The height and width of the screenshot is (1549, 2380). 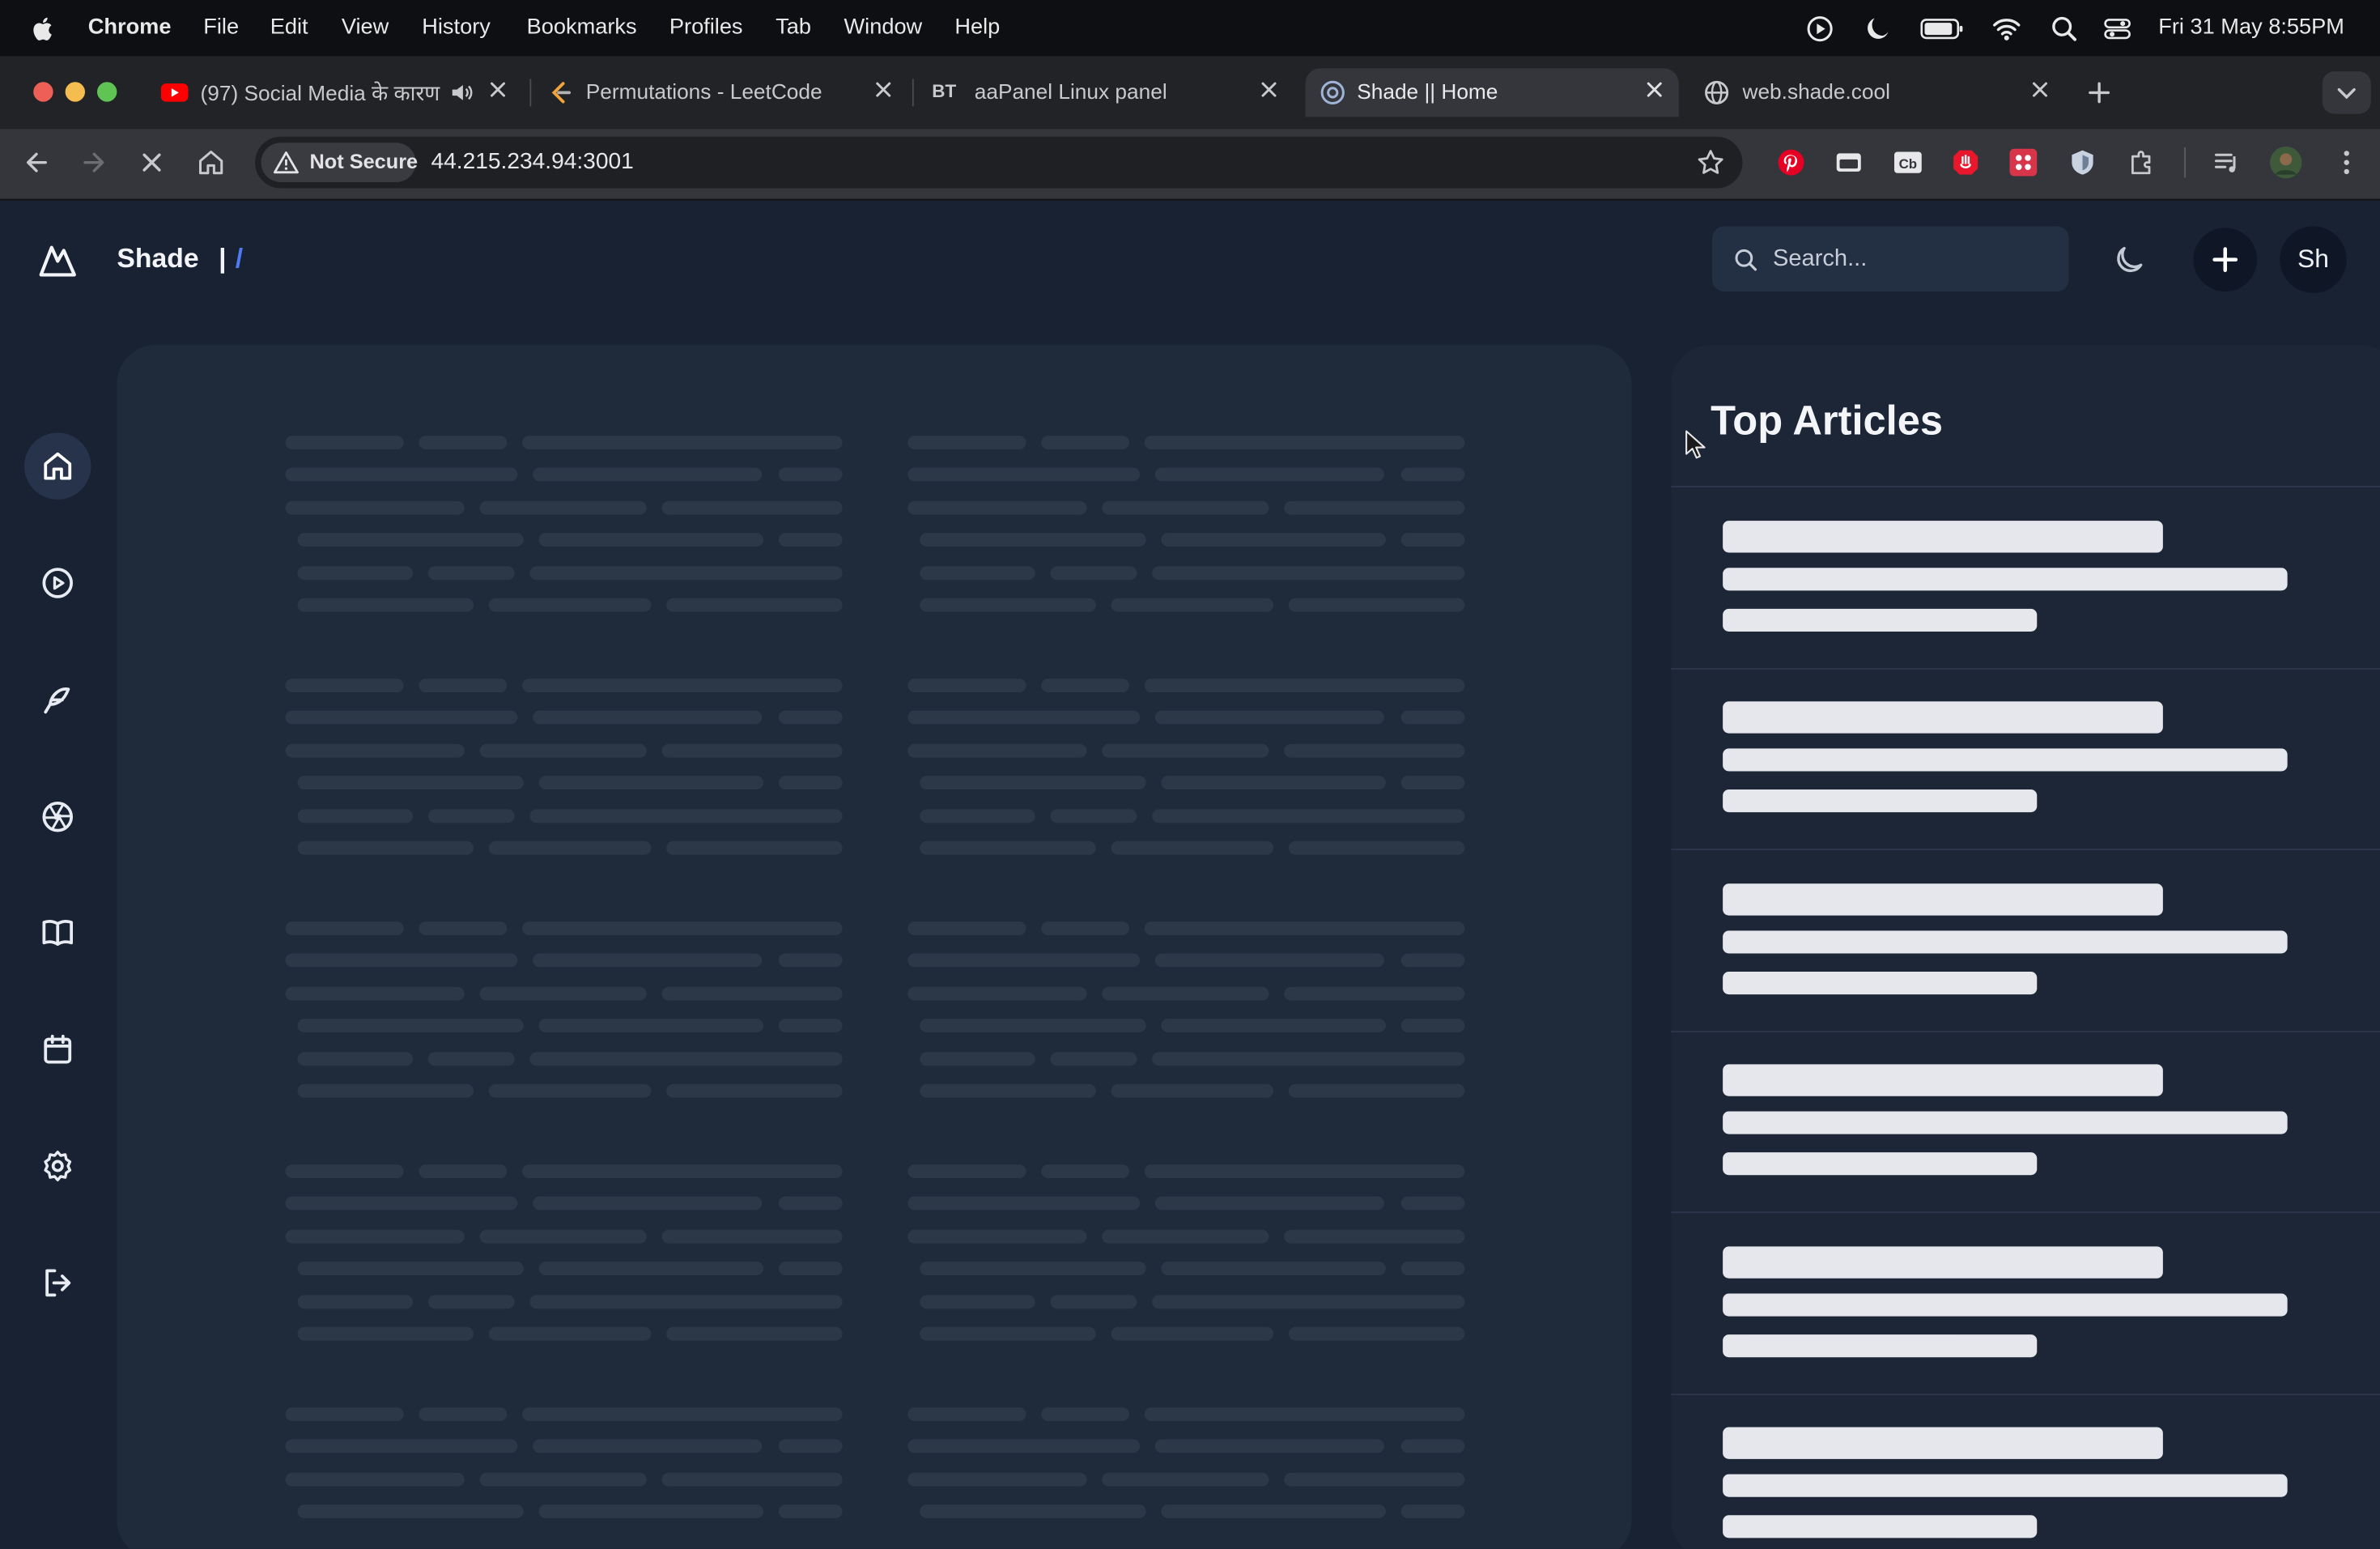 What do you see at coordinates (339, 162) in the screenshot?
I see `site-info-button: Not Secure` at bounding box center [339, 162].